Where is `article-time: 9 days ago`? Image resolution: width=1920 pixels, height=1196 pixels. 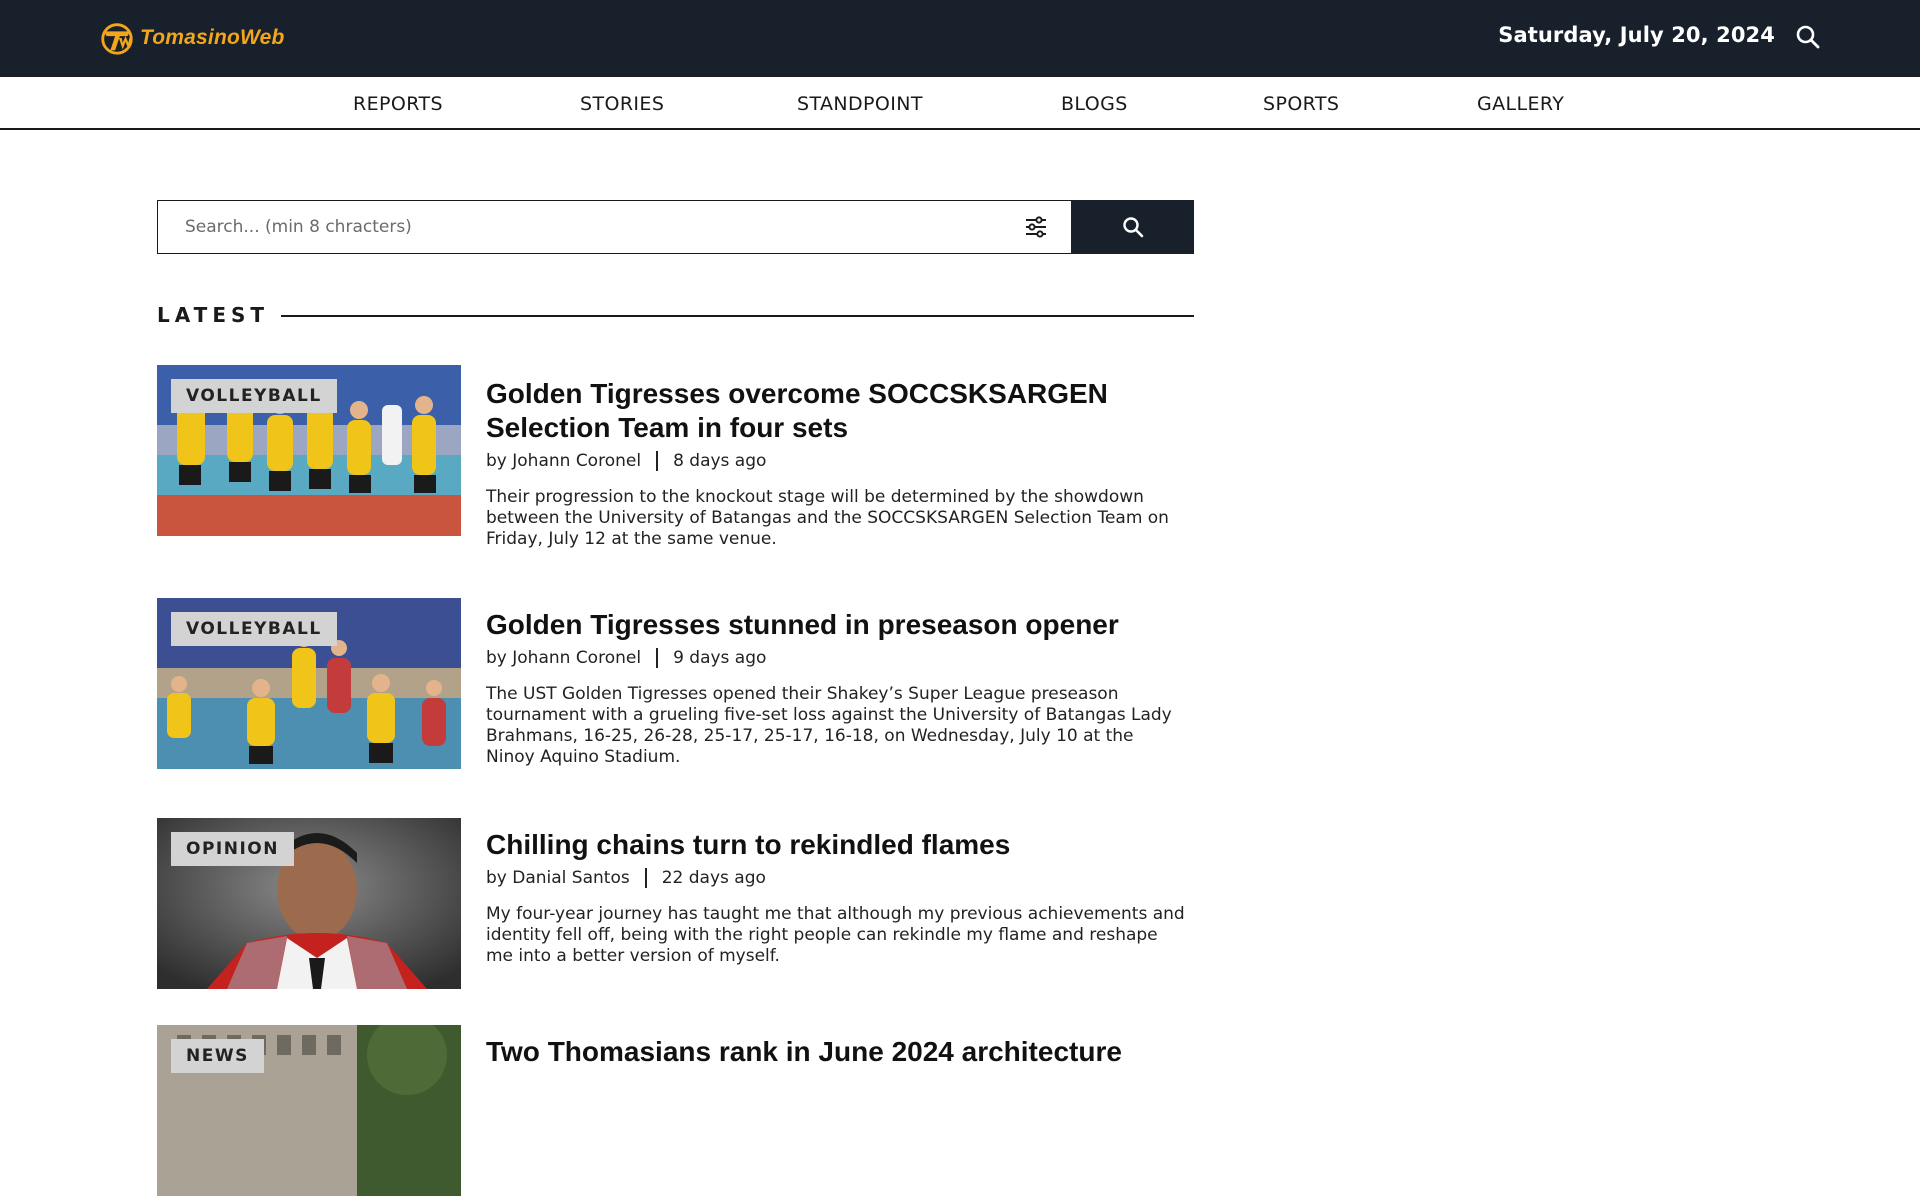 article-time: 9 days ago is located at coordinates (720, 658).